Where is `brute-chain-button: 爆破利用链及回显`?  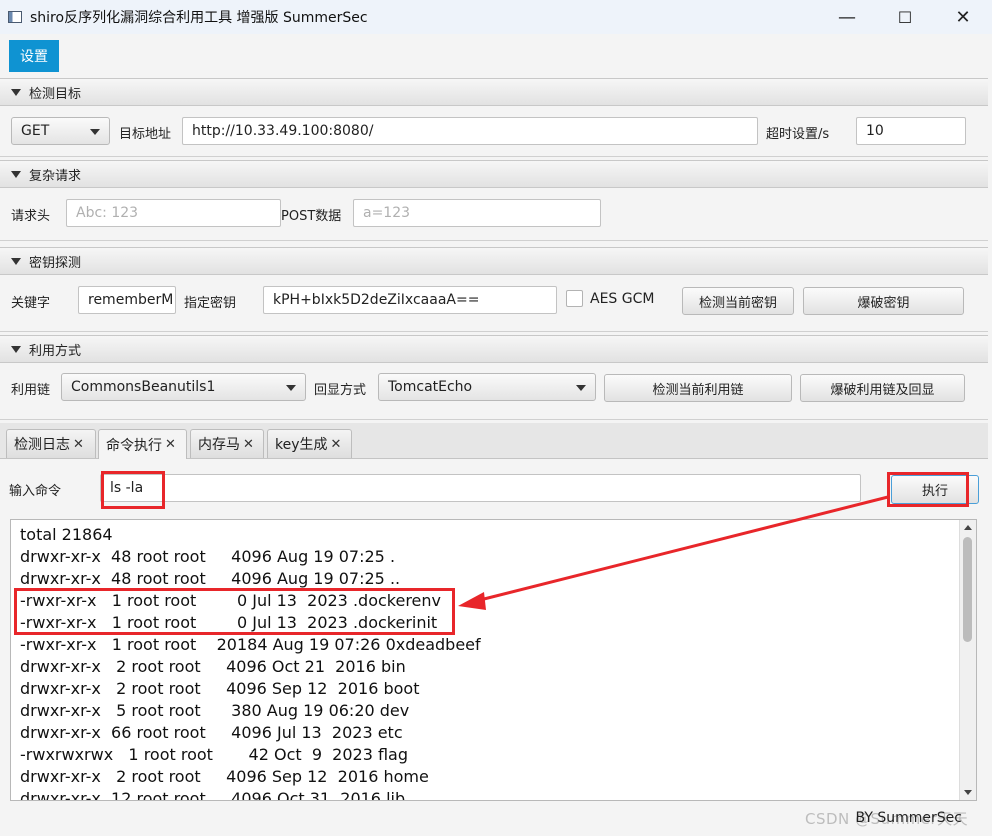 brute-chain-button: 爆破利用链及回显 is located at coordinates (882, 388).